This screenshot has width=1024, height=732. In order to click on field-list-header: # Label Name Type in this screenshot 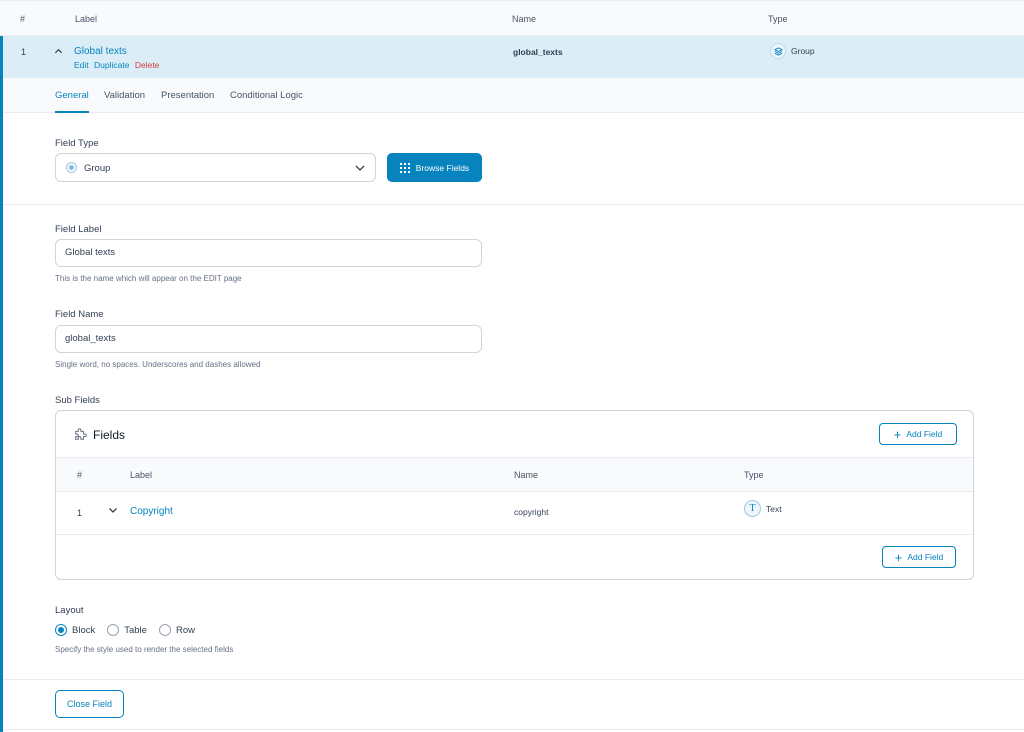, I will do `click(512, 18)`.